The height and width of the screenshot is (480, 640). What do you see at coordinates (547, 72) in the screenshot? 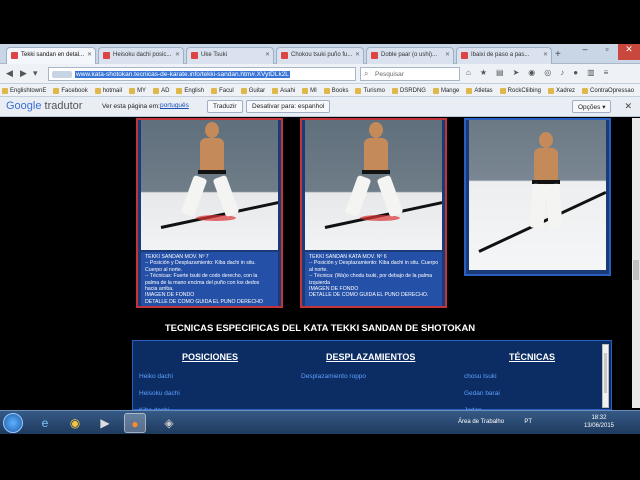
I see `addon2-icon: ◎` at bounding box center [547, 72].